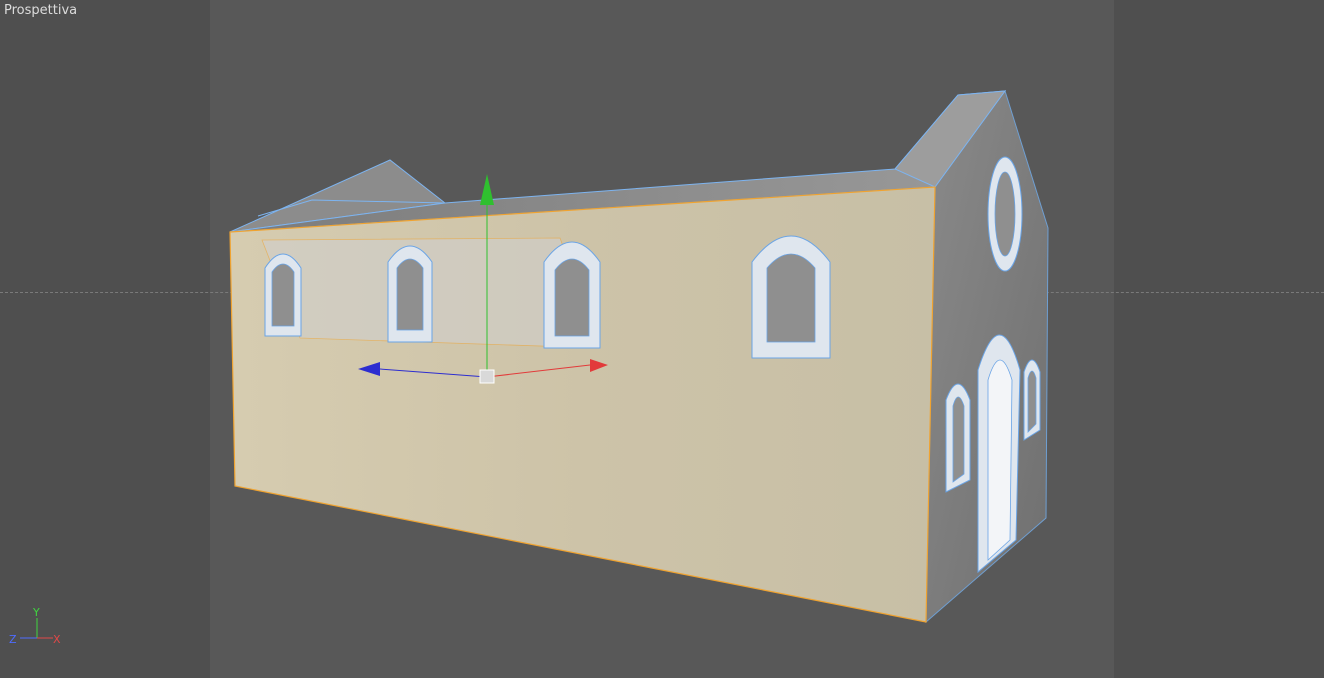 The height and width of the screenshot is (678, 1324). Describe the element at coordinates (958, 438) in the screenshot. I see `end-window-left` at that location.